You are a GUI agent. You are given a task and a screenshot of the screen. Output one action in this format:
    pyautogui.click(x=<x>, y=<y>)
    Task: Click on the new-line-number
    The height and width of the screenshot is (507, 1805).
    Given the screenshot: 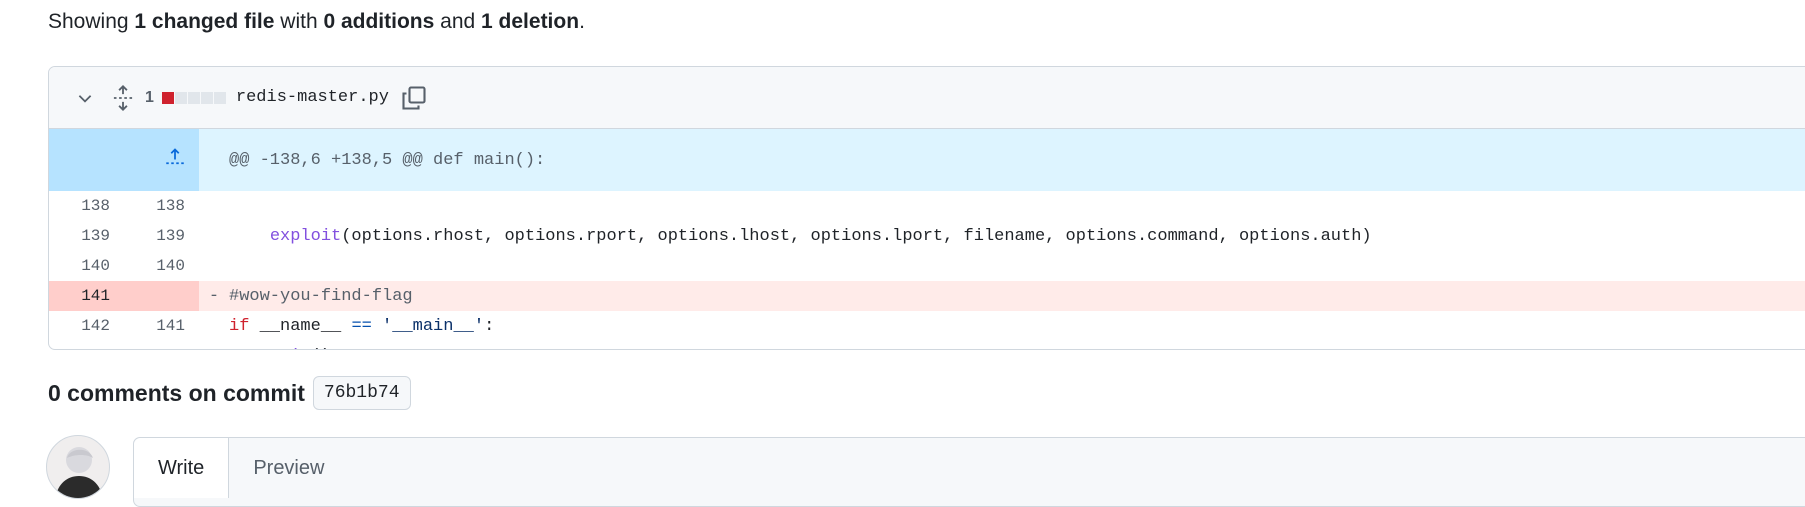 What is the action you would take?
    pyautogui.click(x=161, y=296)
    